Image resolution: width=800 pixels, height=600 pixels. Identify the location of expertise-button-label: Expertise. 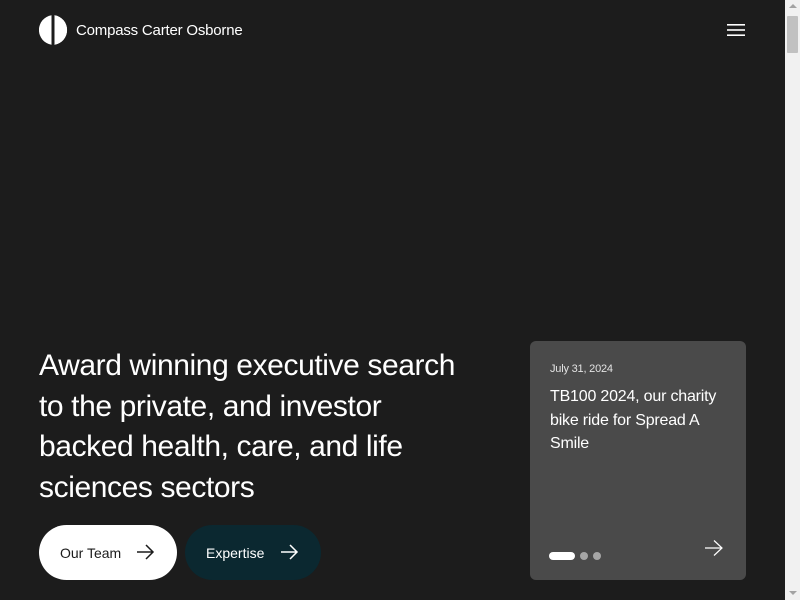
(235, 552).